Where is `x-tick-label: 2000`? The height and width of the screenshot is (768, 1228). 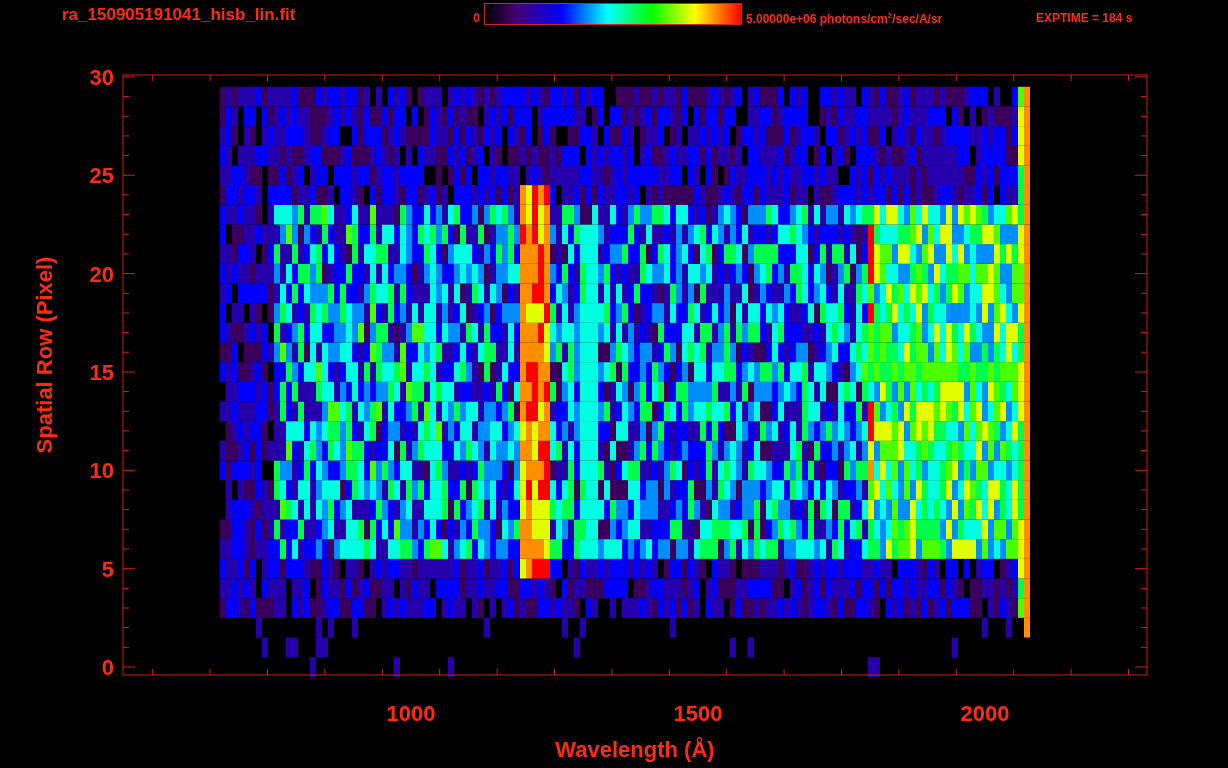 x-tick-label: 2000 is located at coordinates (985, 713).